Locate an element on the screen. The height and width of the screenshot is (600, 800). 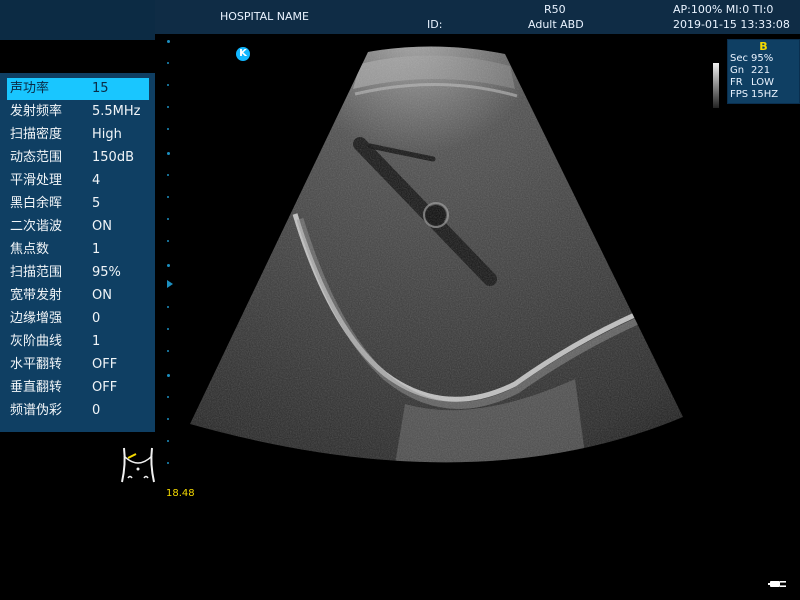
param-value: 5 is located at coordinates (96, 203).